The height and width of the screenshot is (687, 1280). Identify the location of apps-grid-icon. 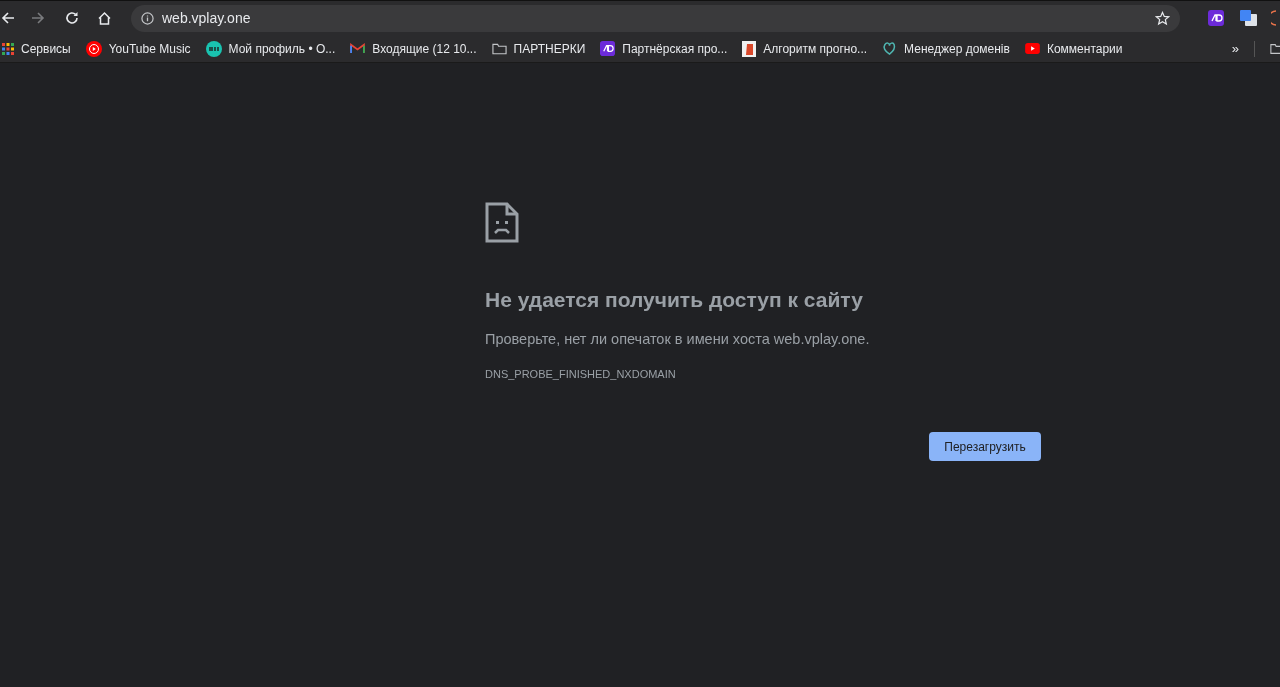
(8, 48).